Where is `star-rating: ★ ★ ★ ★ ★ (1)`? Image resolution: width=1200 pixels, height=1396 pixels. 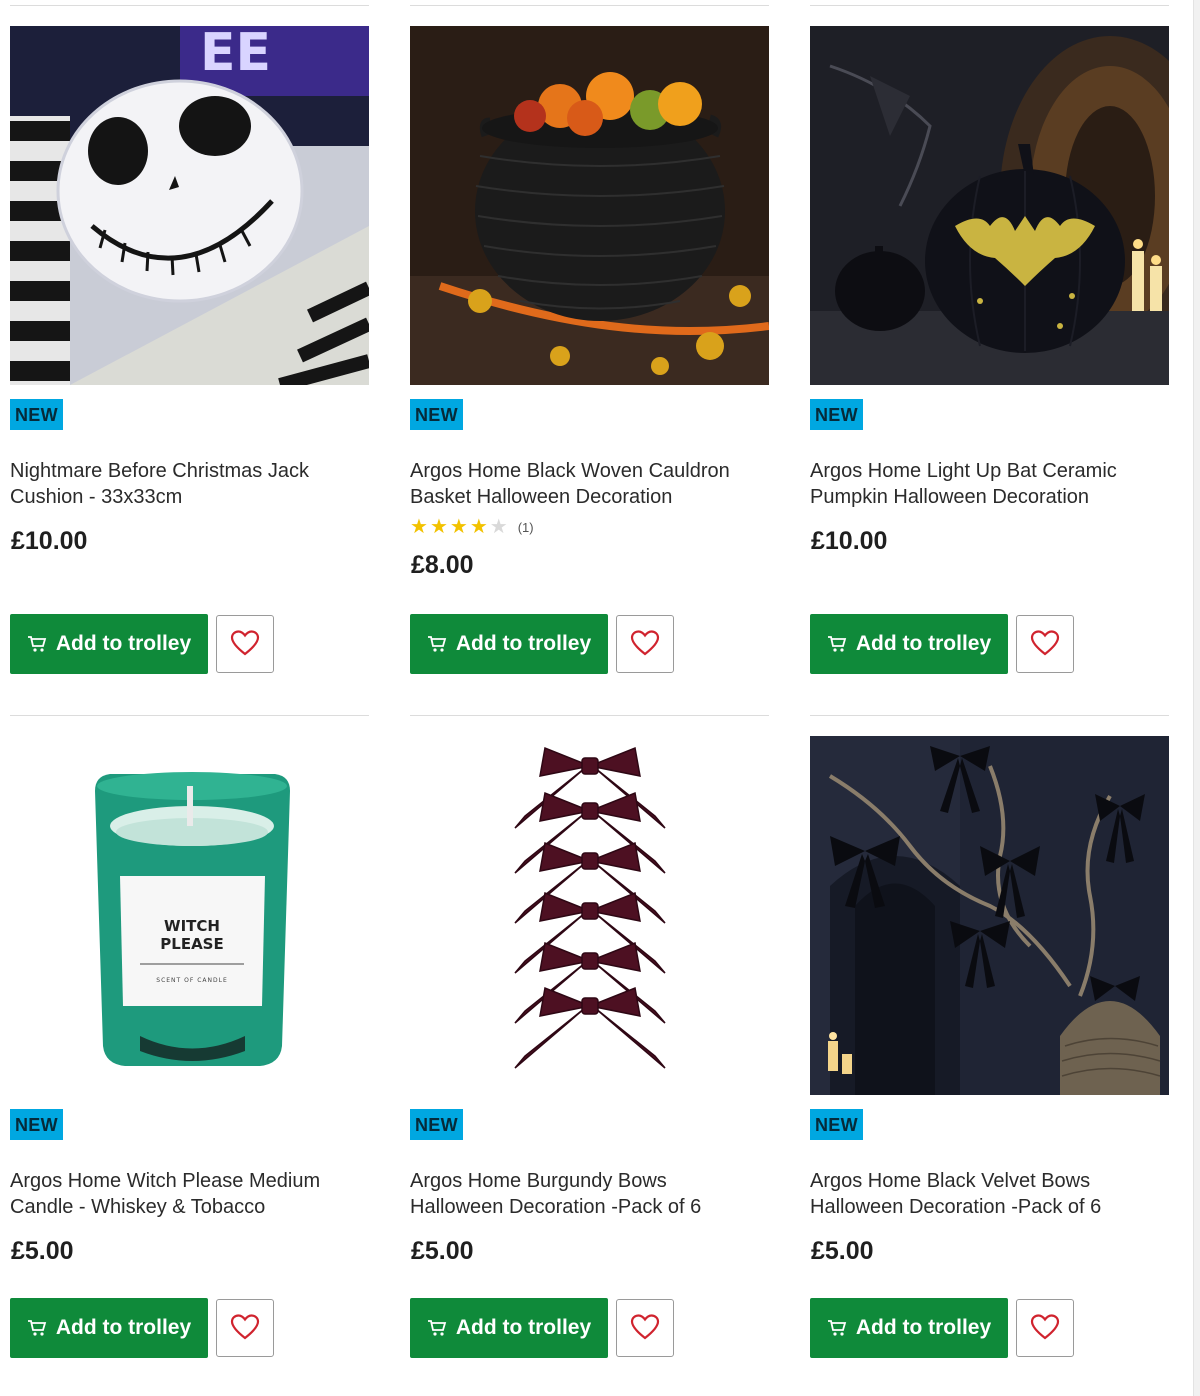
star-rating: ★ ★ ★ ★ ★ (1) is located at coordinates (472, 527).